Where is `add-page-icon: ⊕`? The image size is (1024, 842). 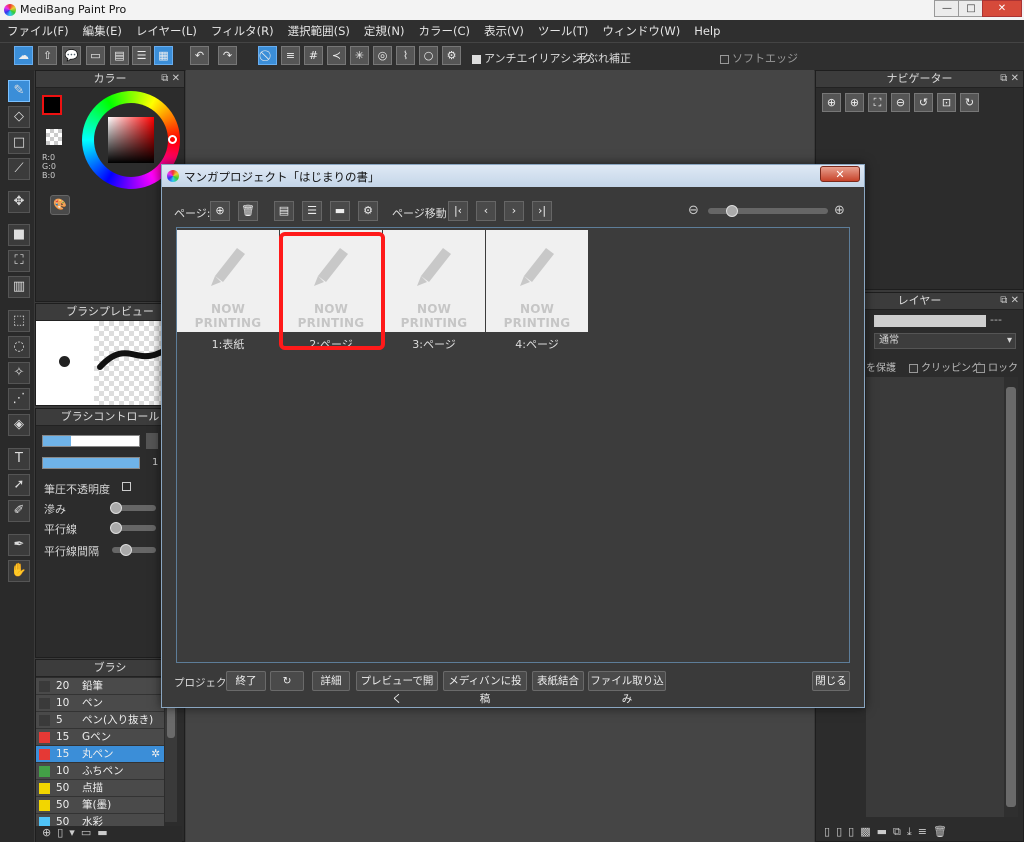 add-page-icon: ⊕ is located at coordinates (220, 211).